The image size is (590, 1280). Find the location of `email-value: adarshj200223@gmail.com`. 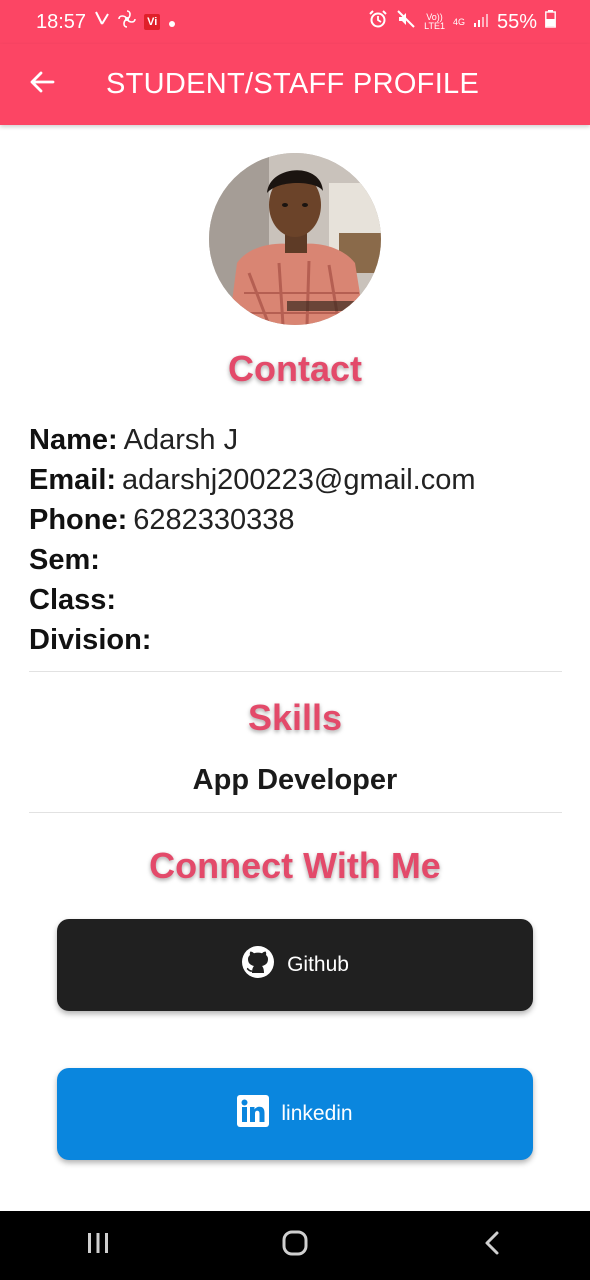

email-value: adarshj200223@gmail.com is located at coordinates (299, 480).